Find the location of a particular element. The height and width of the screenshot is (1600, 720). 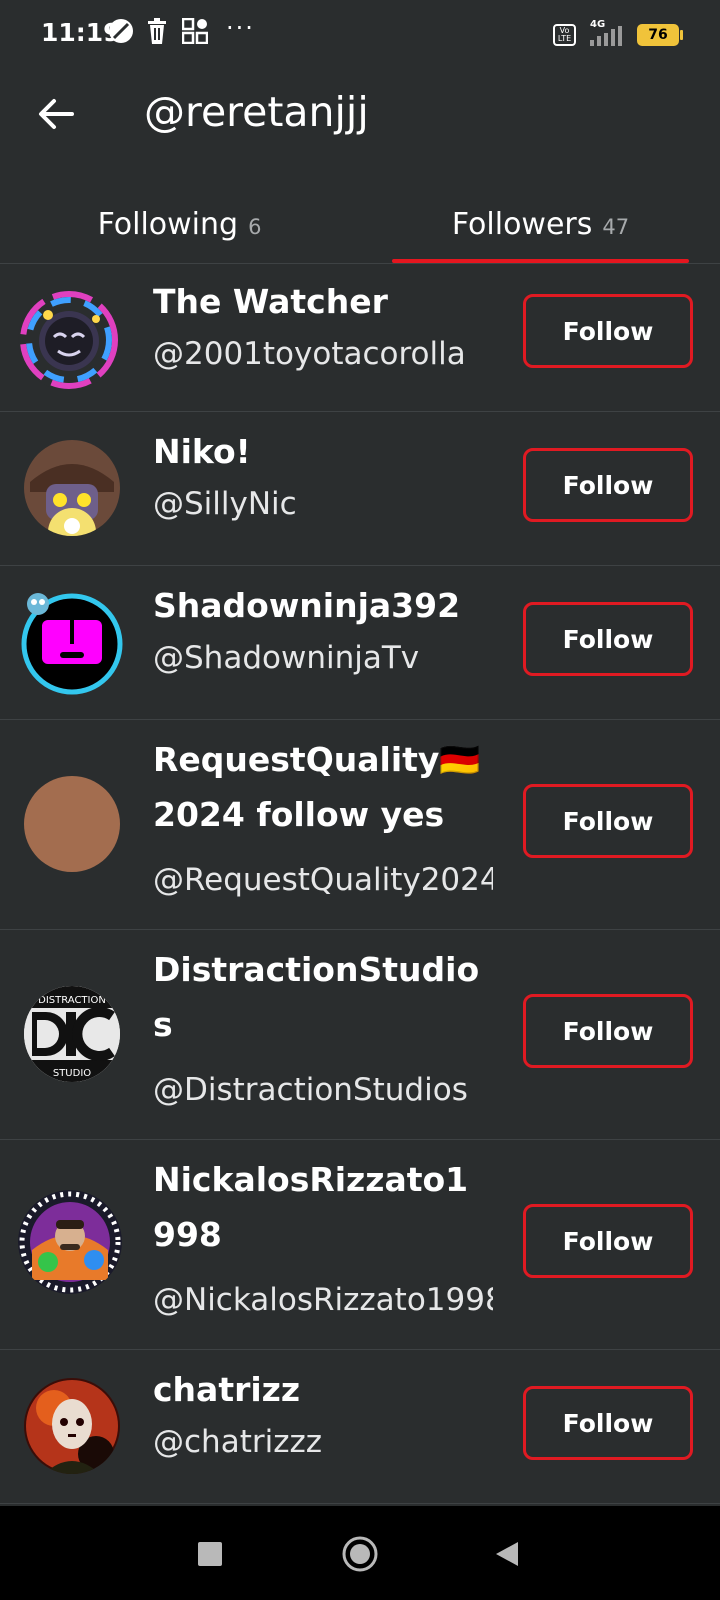

compass-icon is located at coordinates (121, 31).